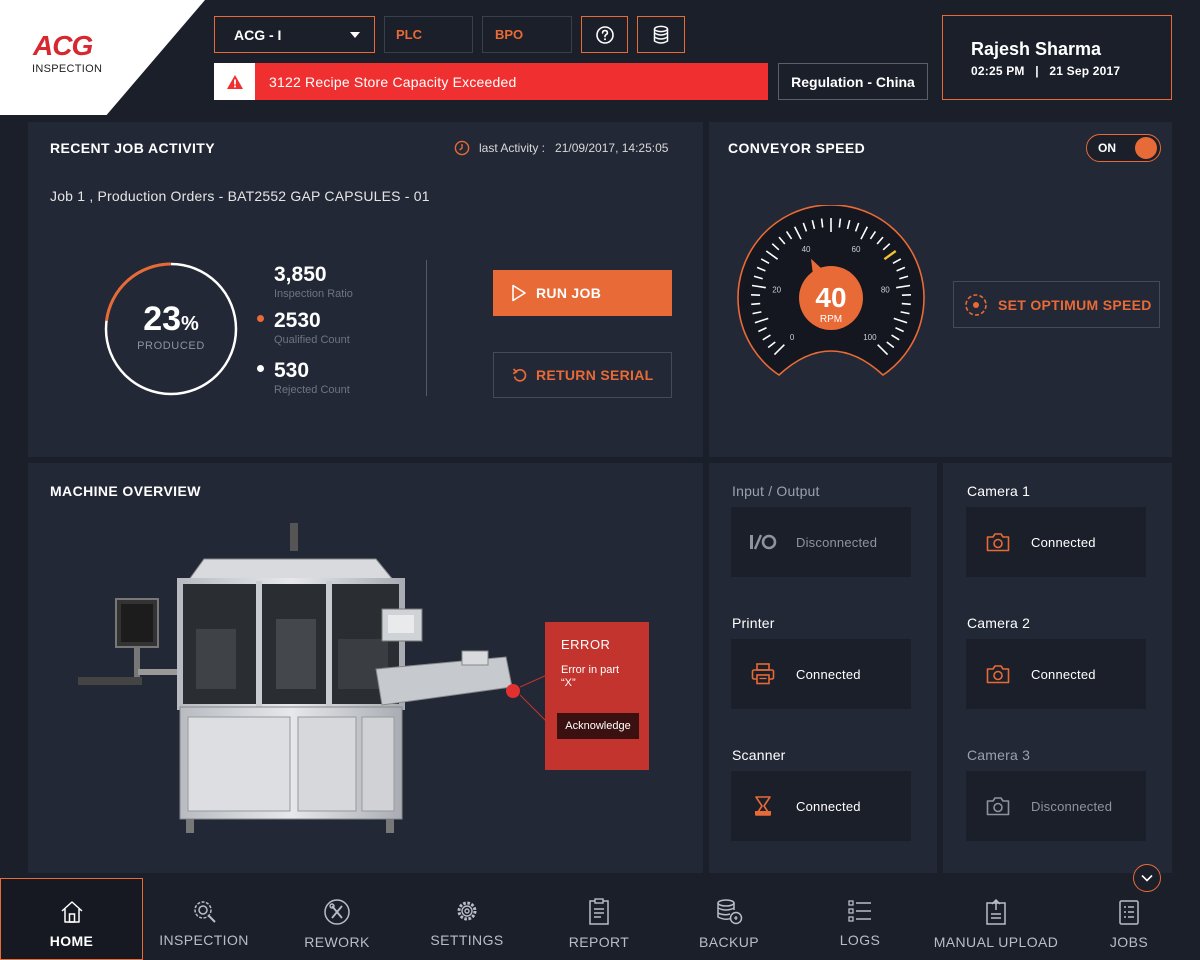 This screenshot has height=960, width=1200. I want to click on panel-title: MACHINE OVERVIEW, so click(125, 491).